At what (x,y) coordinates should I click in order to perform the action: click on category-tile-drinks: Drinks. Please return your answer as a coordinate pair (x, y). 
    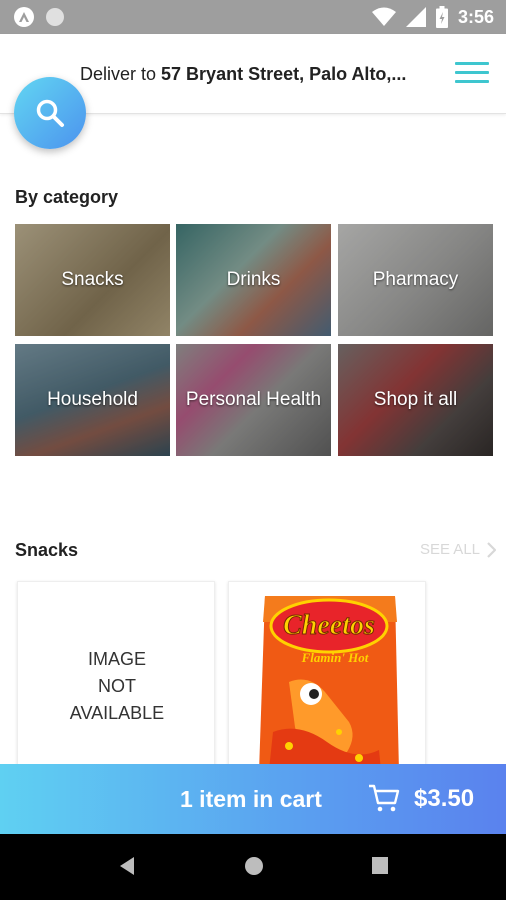
    Looking at the image, I should click on (253, 280).